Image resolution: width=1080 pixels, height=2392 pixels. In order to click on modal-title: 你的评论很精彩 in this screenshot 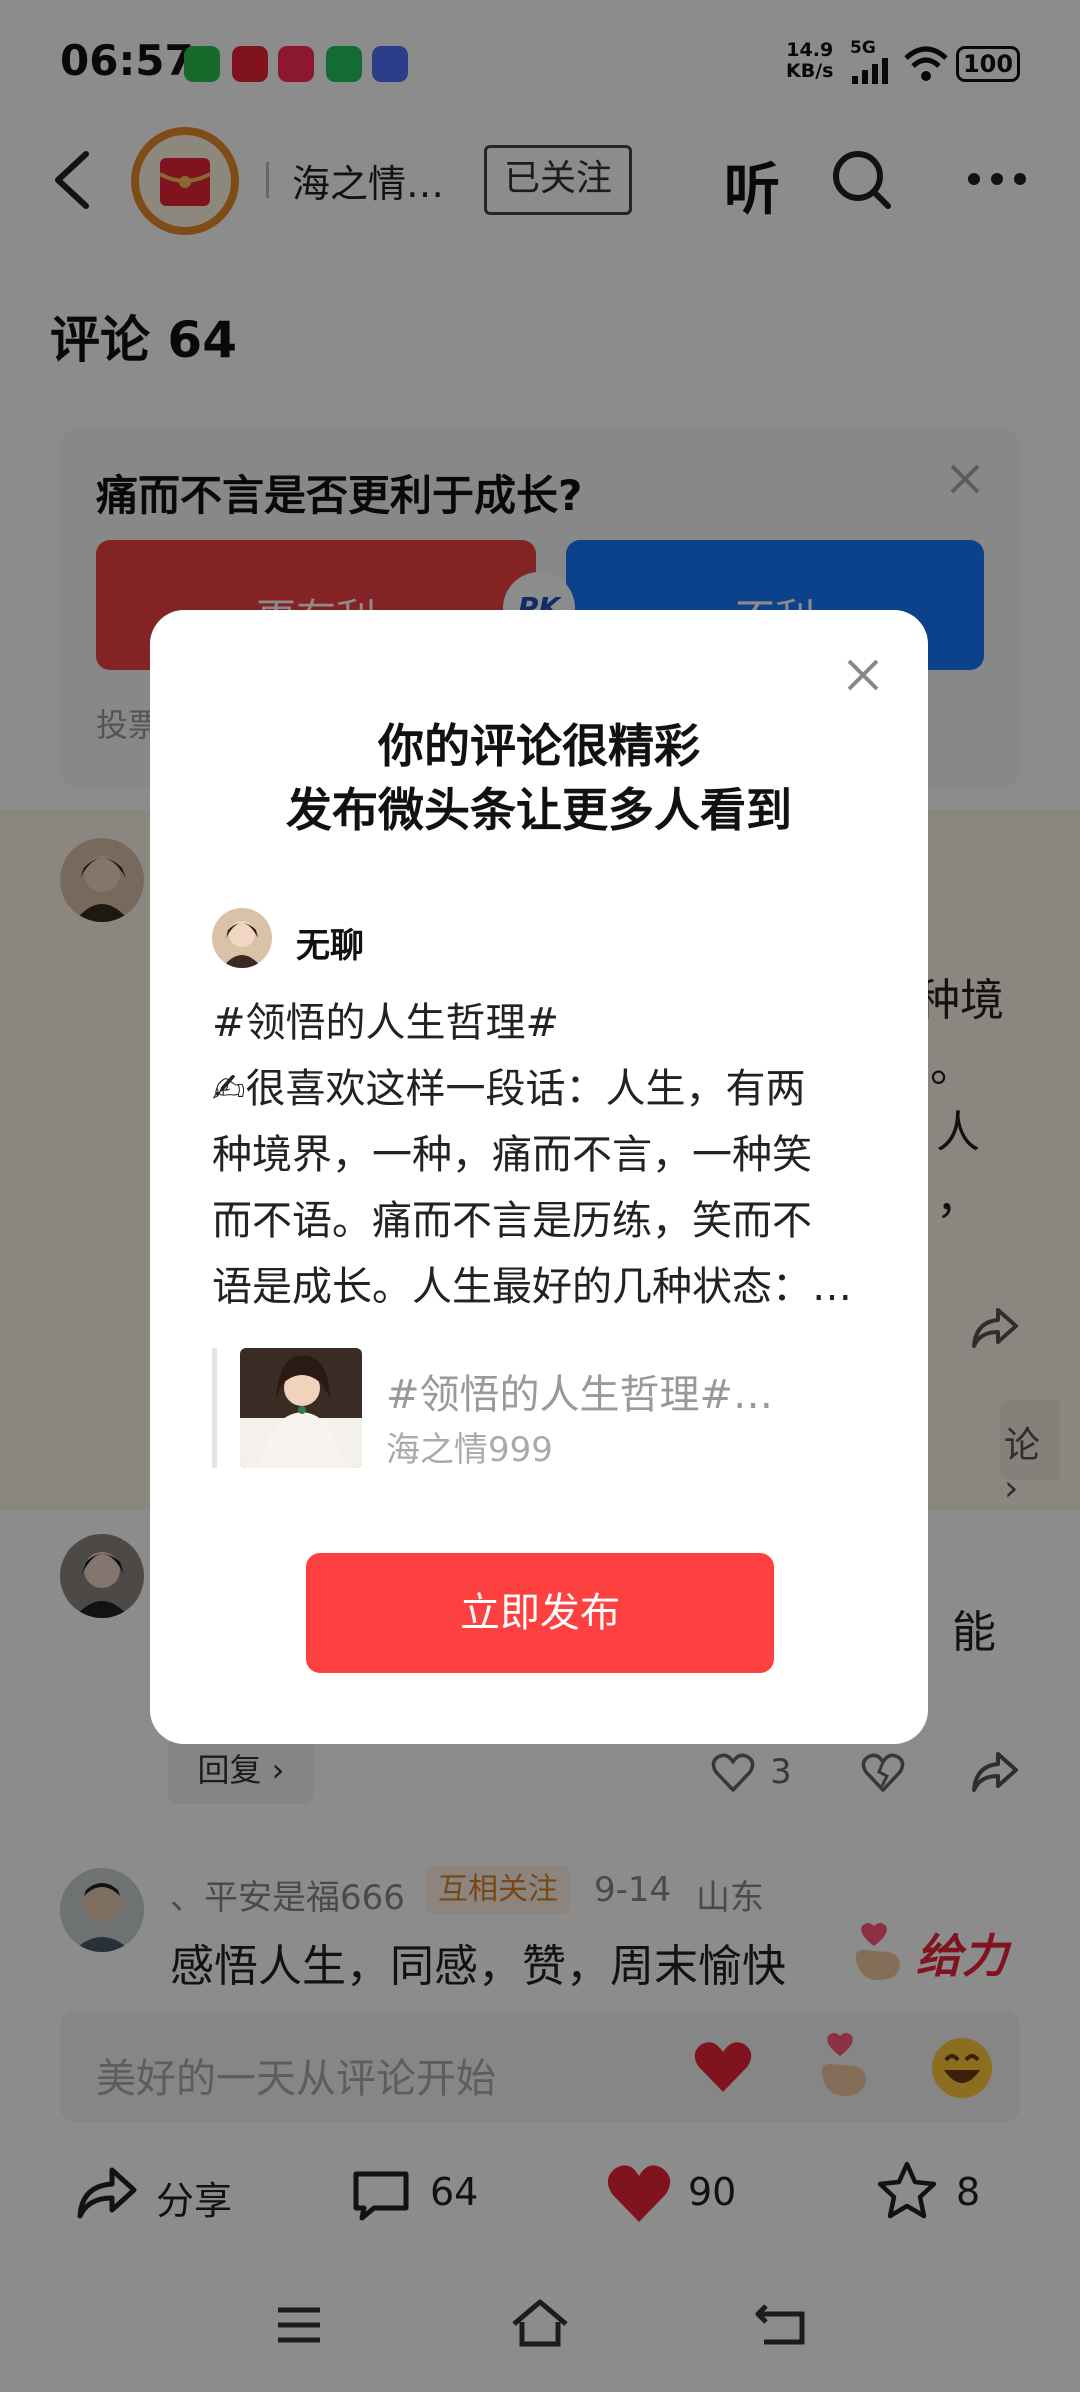, I will do `click(539, 746)`.